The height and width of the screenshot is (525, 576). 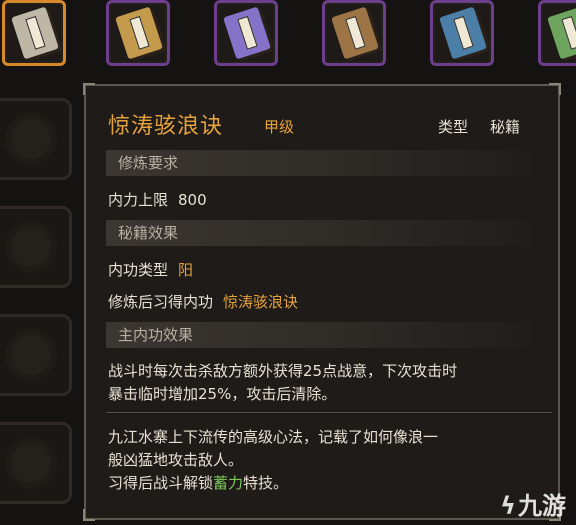 I want to click on watermark-text: 九游, so click(x=542, y=506).